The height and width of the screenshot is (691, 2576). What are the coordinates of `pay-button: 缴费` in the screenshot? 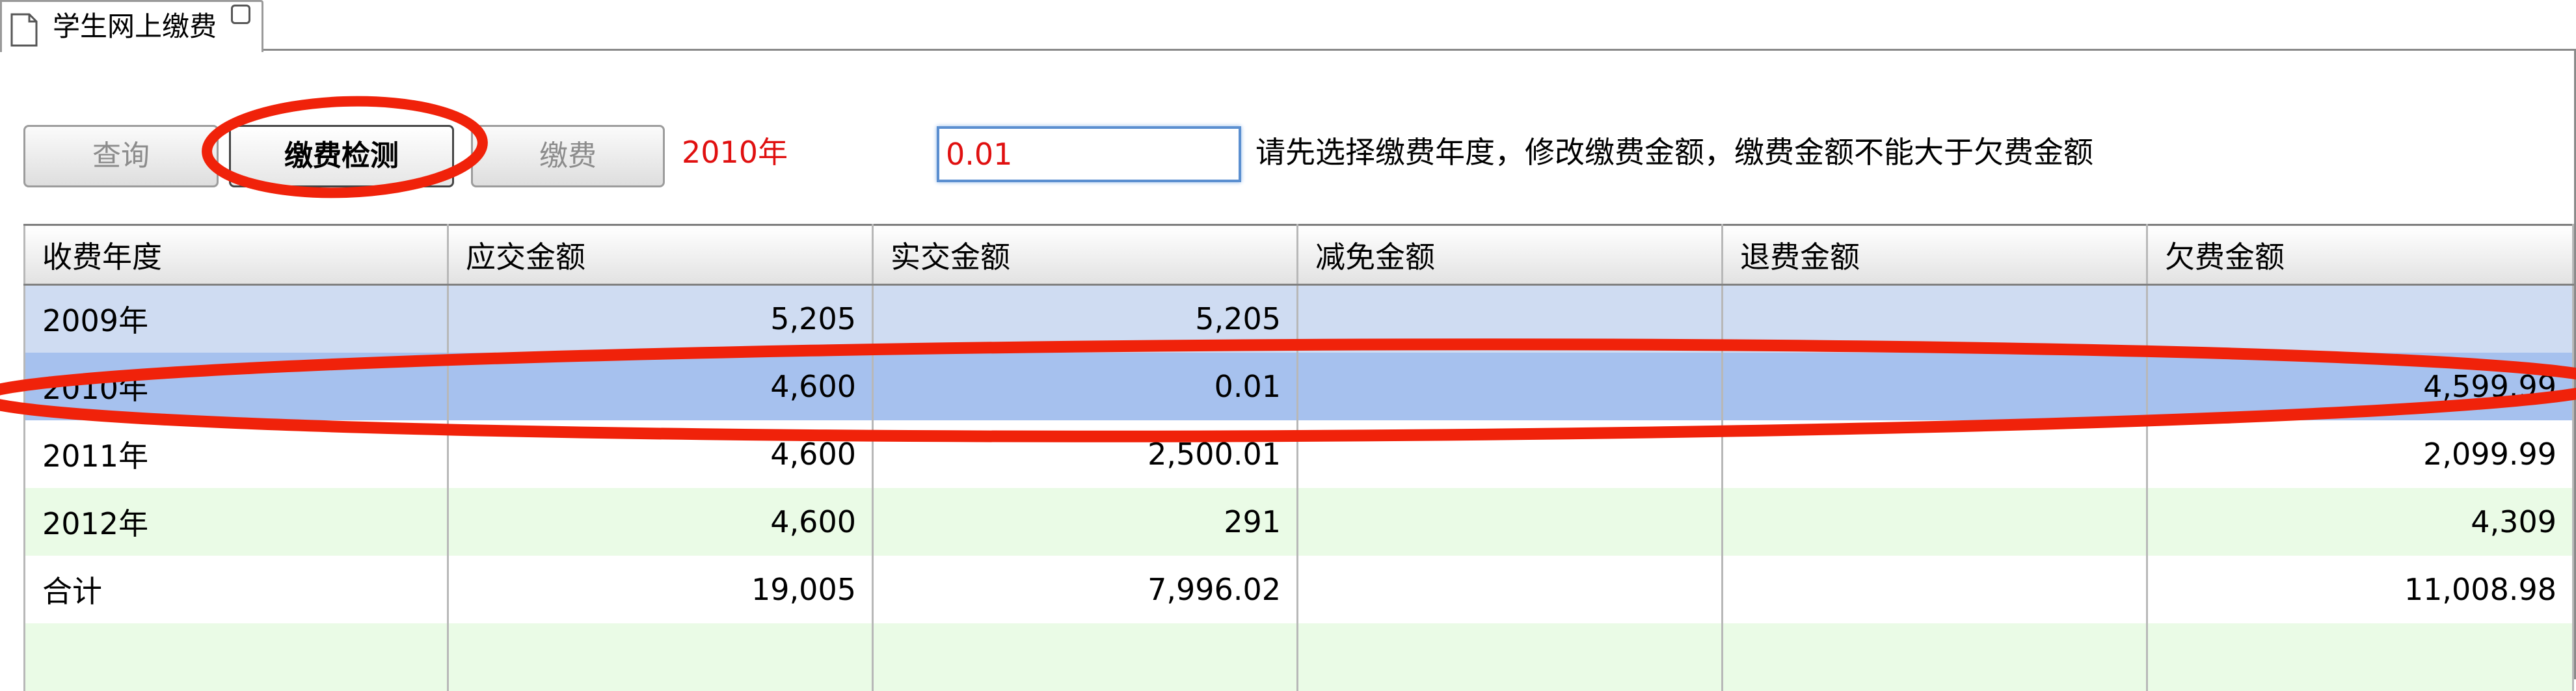 It's located at (568, 156).